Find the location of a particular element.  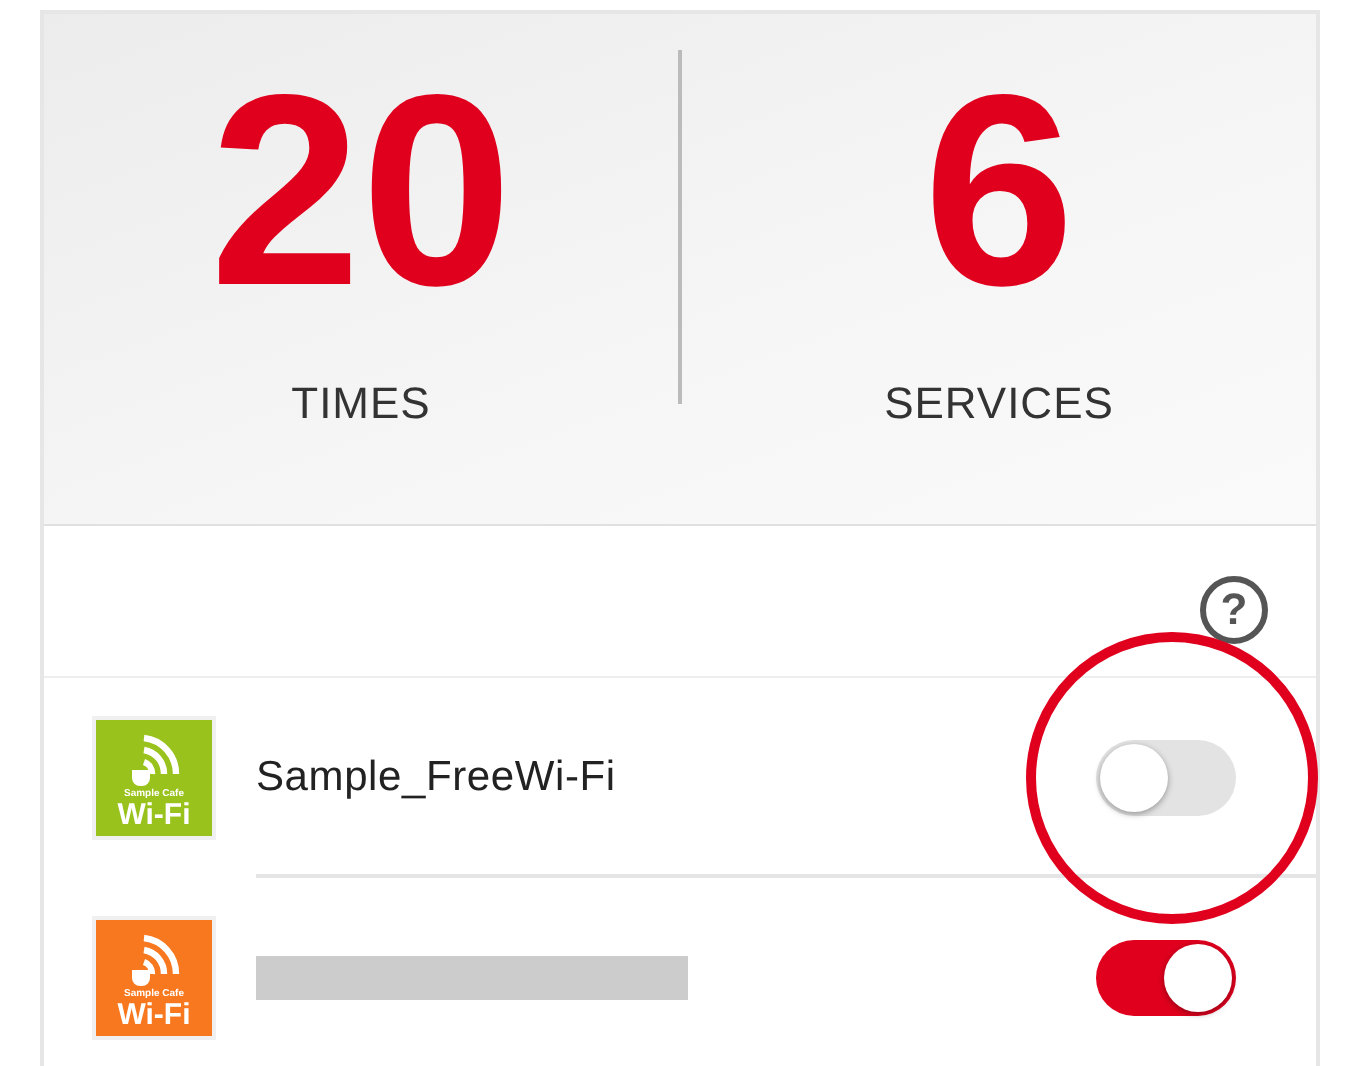

help-icon: ? is located at coordinates (1234, 610).